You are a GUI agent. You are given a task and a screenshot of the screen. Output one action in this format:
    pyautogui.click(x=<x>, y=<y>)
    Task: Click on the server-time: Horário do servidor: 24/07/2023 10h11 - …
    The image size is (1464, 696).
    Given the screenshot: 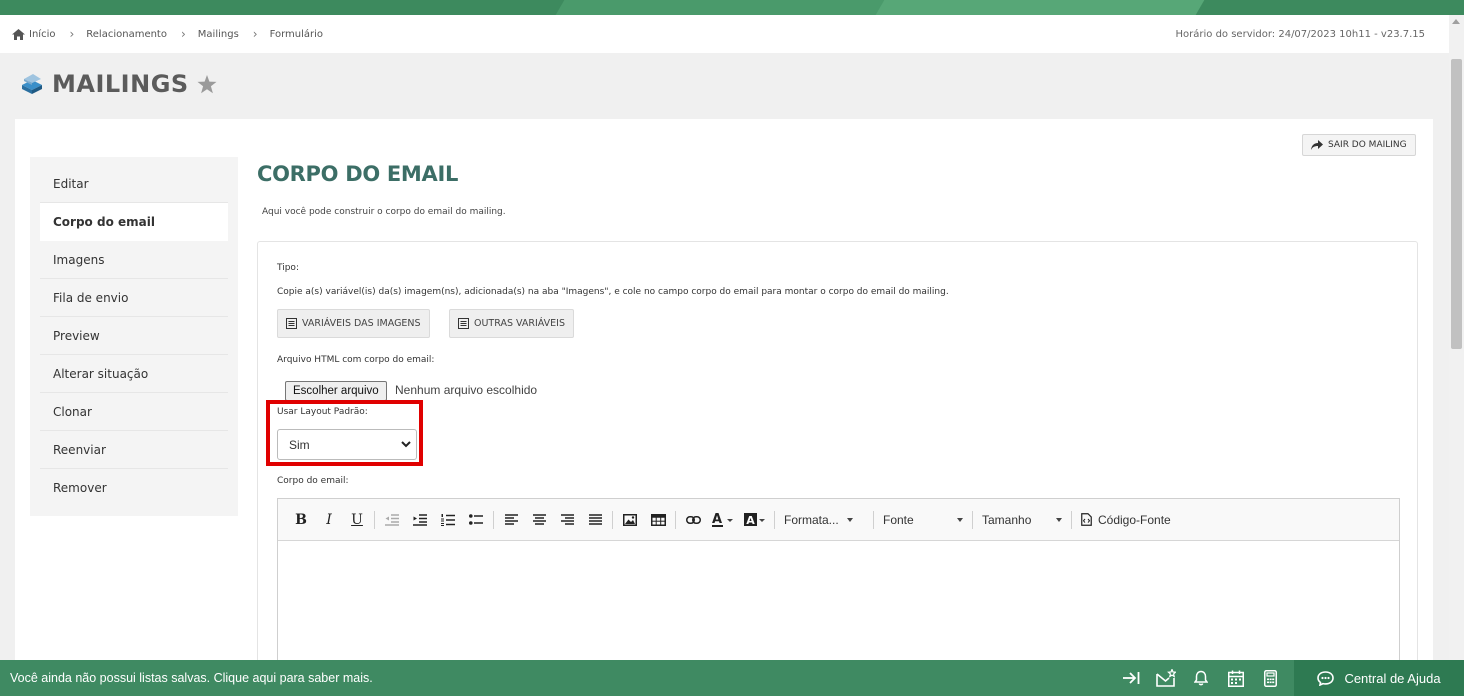 What is the action you would take?
    pyautogui.click(x=1300, y=34)
    